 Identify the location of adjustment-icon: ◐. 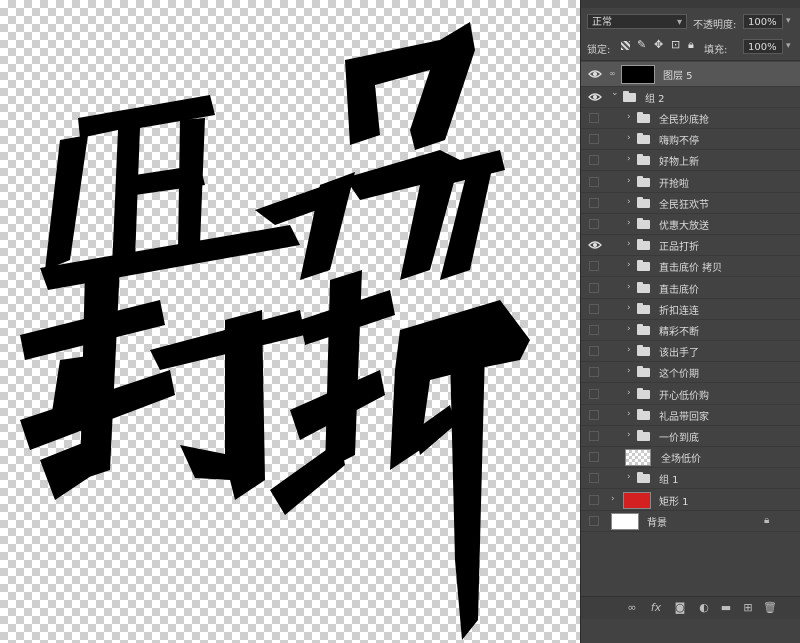
(704, 608).